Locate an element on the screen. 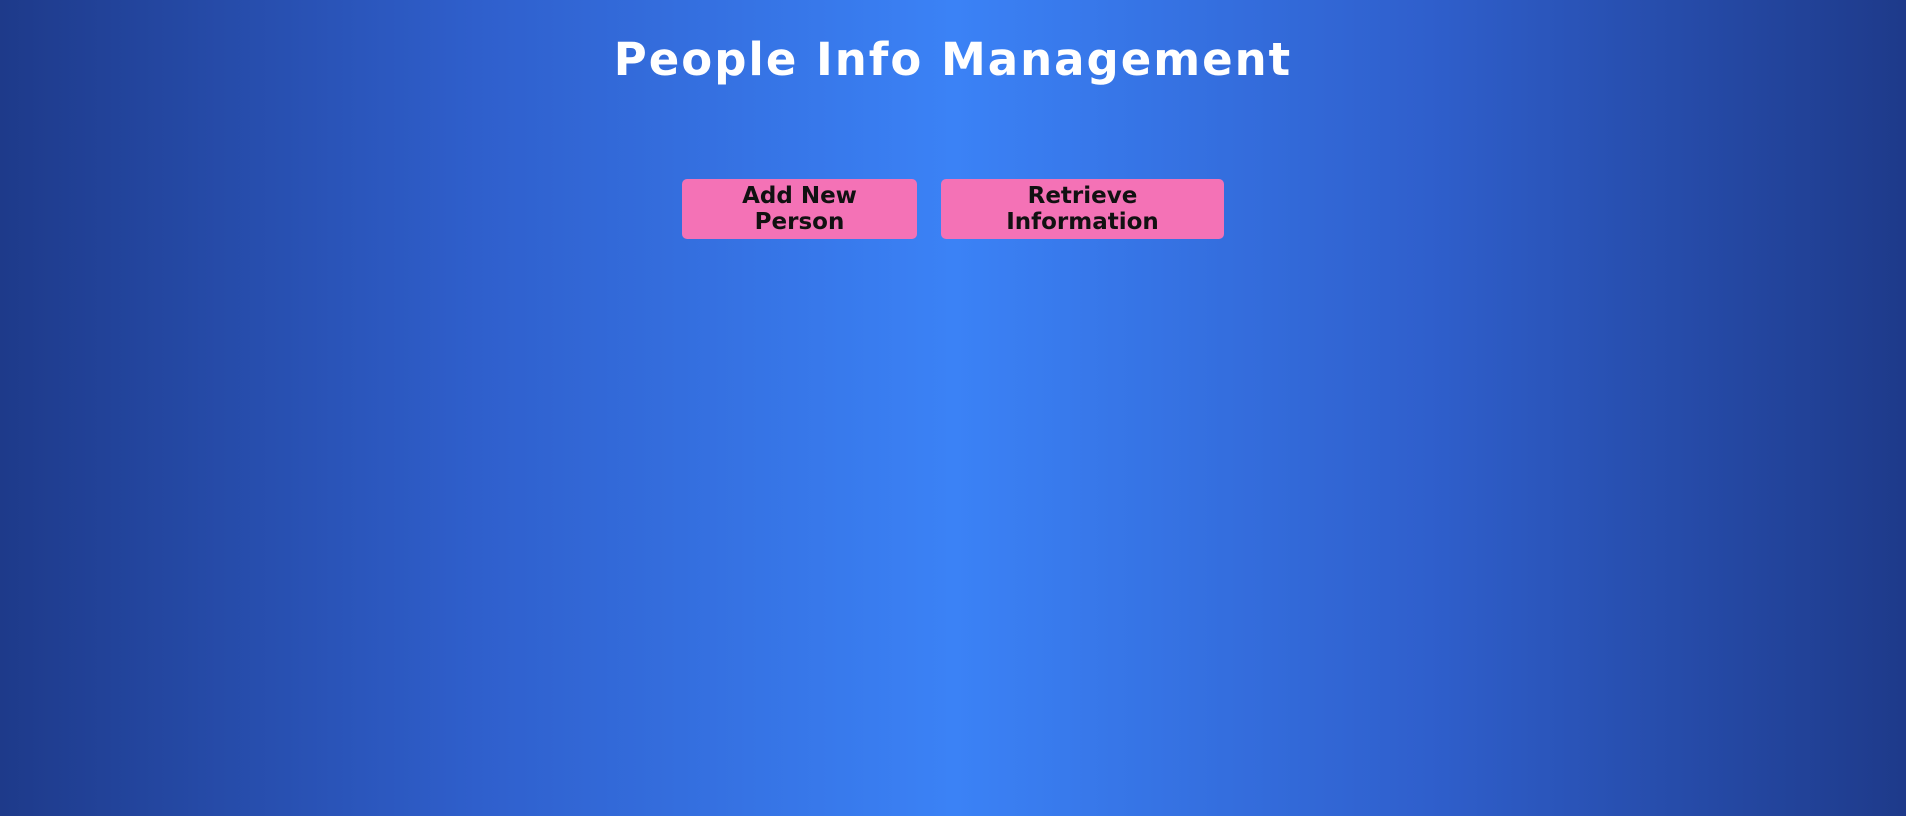 This screenshot has width=1906, height=816. page-title: People Info Management is located at coordinates (953, 59).